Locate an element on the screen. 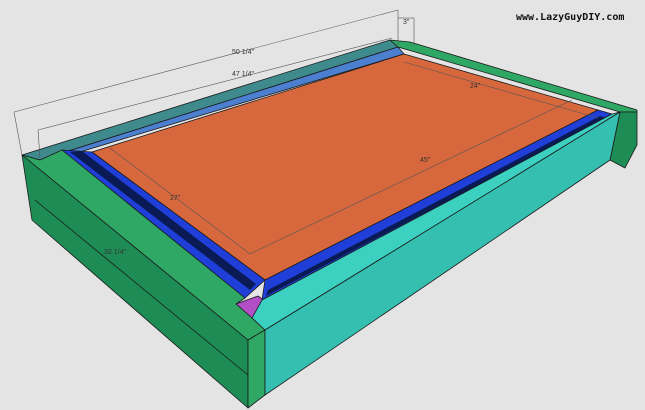 The image size is (645, 410). overall-width-label: 32 1/4" is located at coordinates (115, 252).